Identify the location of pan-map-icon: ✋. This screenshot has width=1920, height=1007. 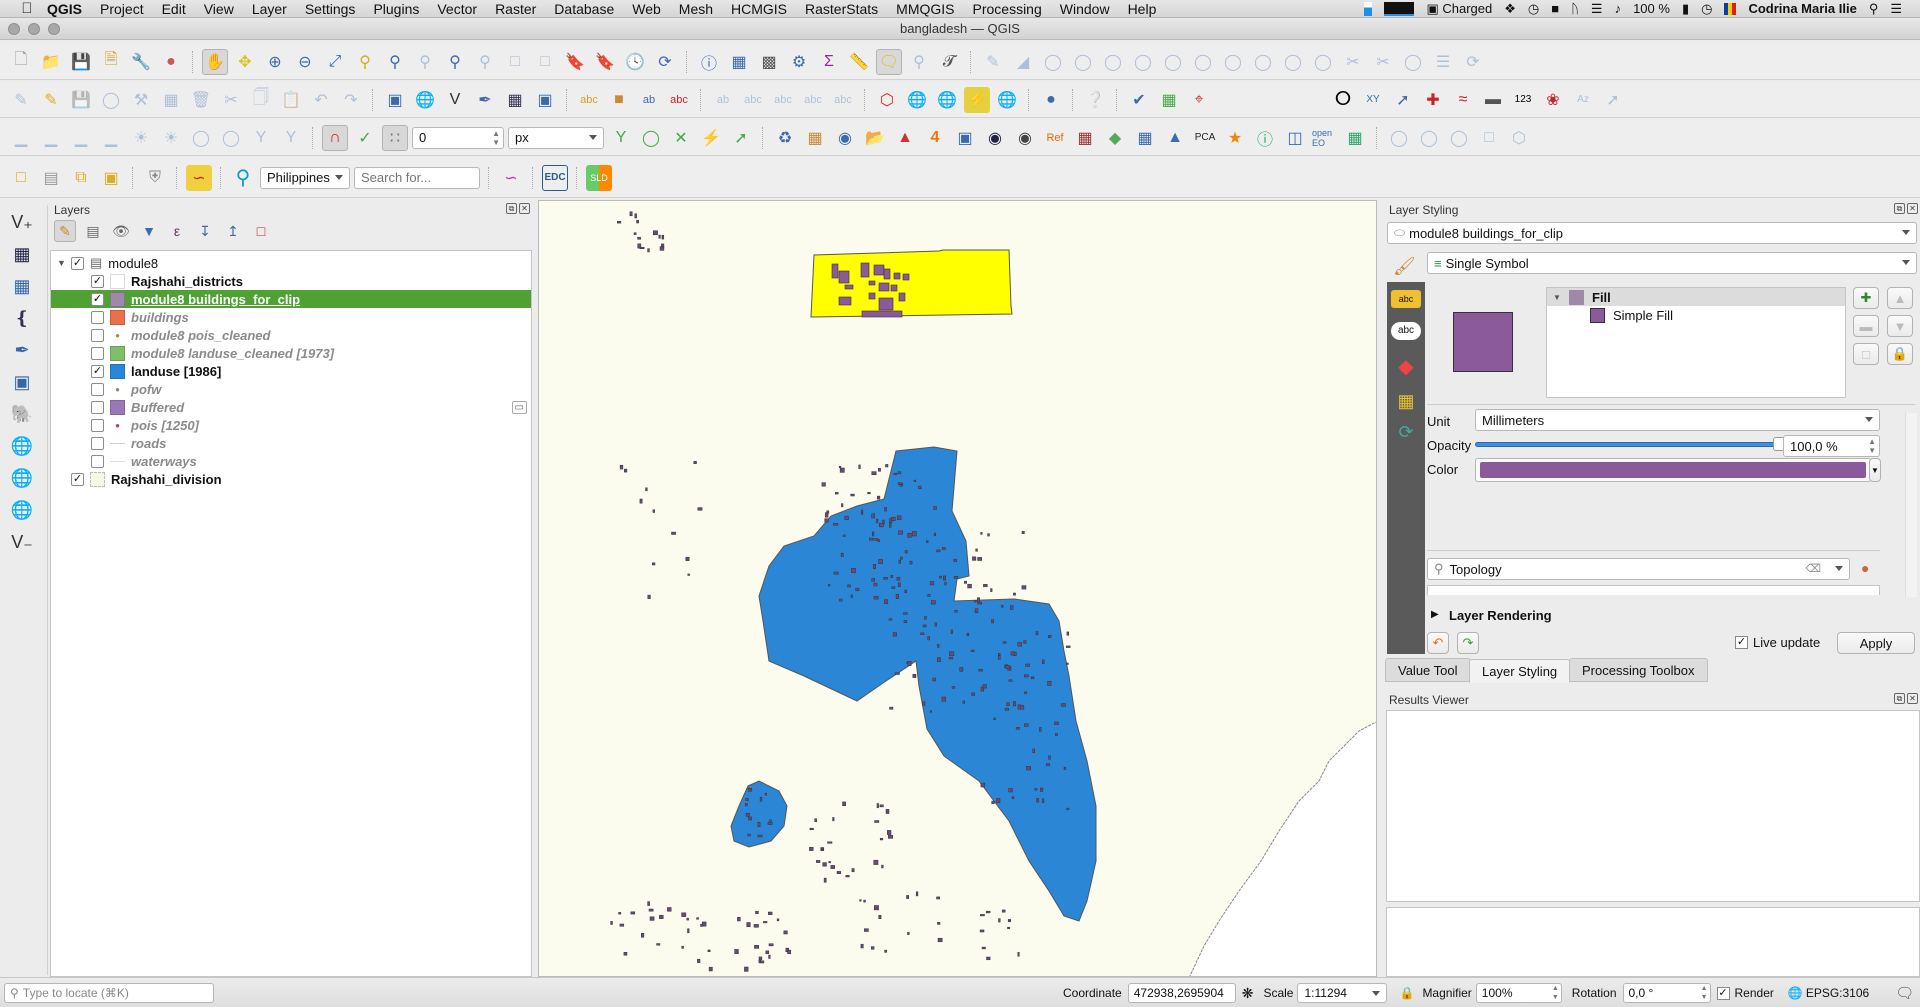
(215, 61).